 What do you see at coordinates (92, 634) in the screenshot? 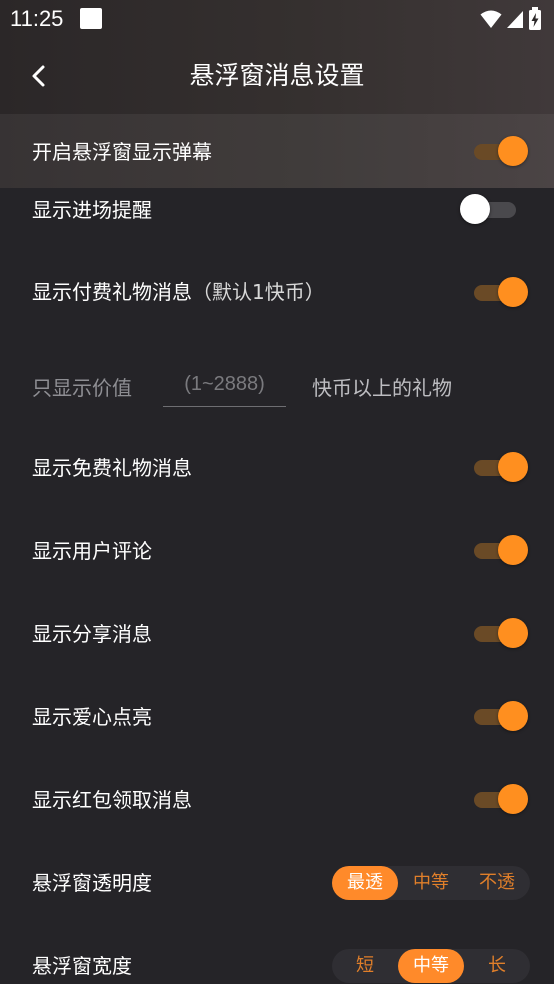
I see `setting-label: 显示分享消息` at bounding box center [92, 634].